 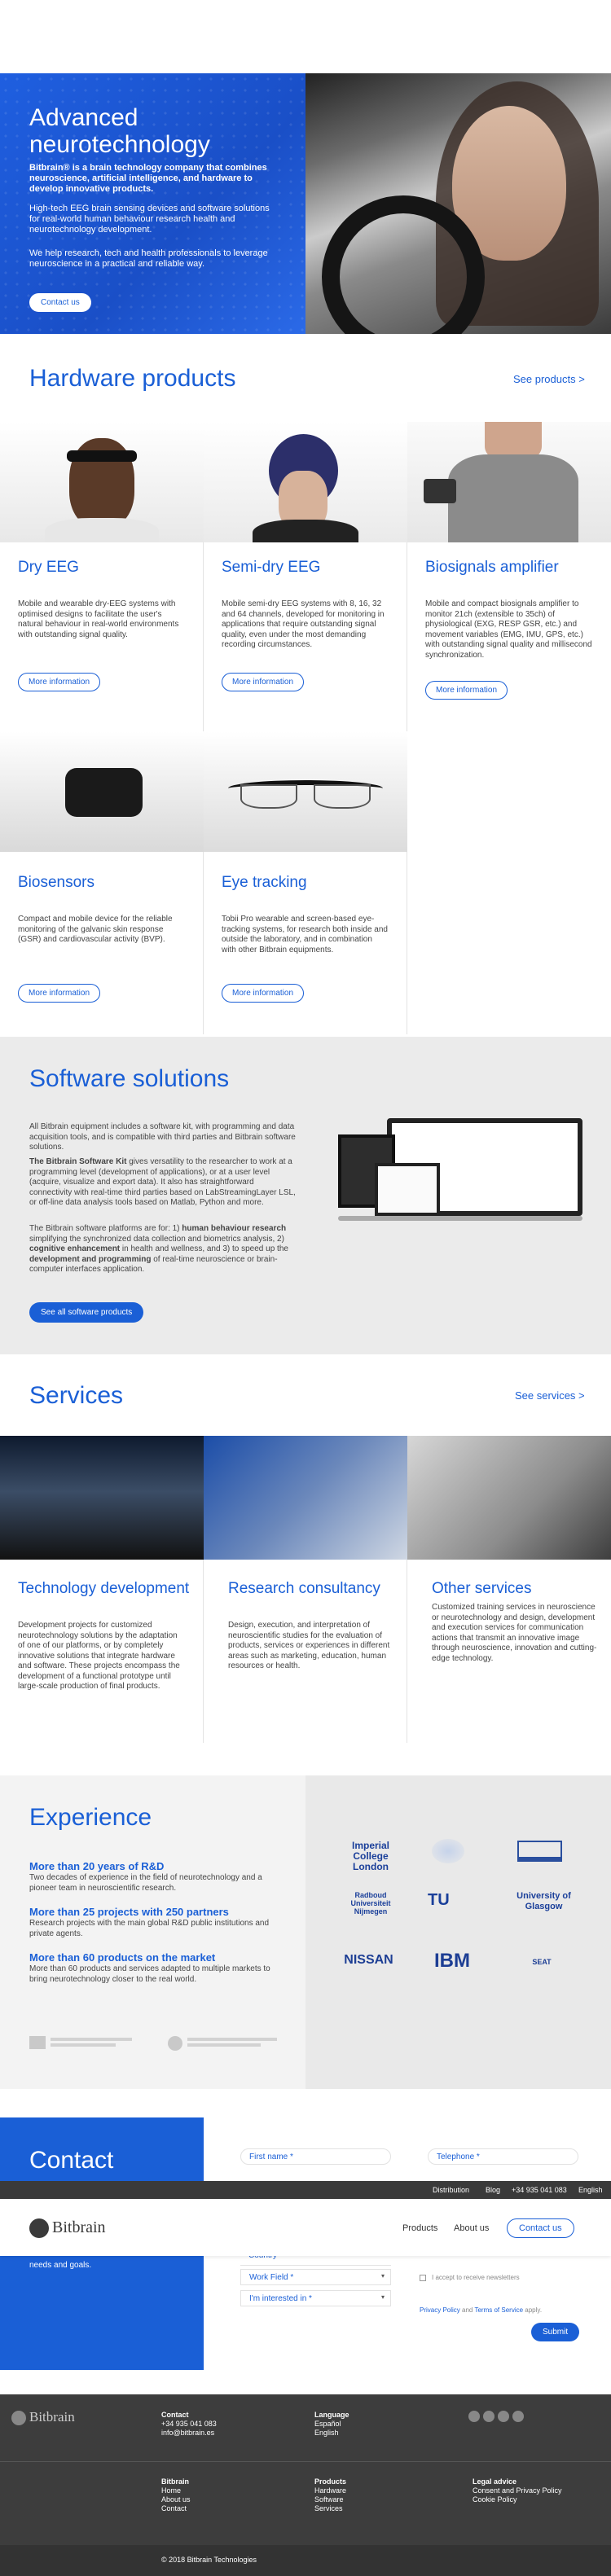 What do you see at coordinates (174, 2508) in the screenshot?
I see `footer-link: Contact` at bounding box center [174, 2508].